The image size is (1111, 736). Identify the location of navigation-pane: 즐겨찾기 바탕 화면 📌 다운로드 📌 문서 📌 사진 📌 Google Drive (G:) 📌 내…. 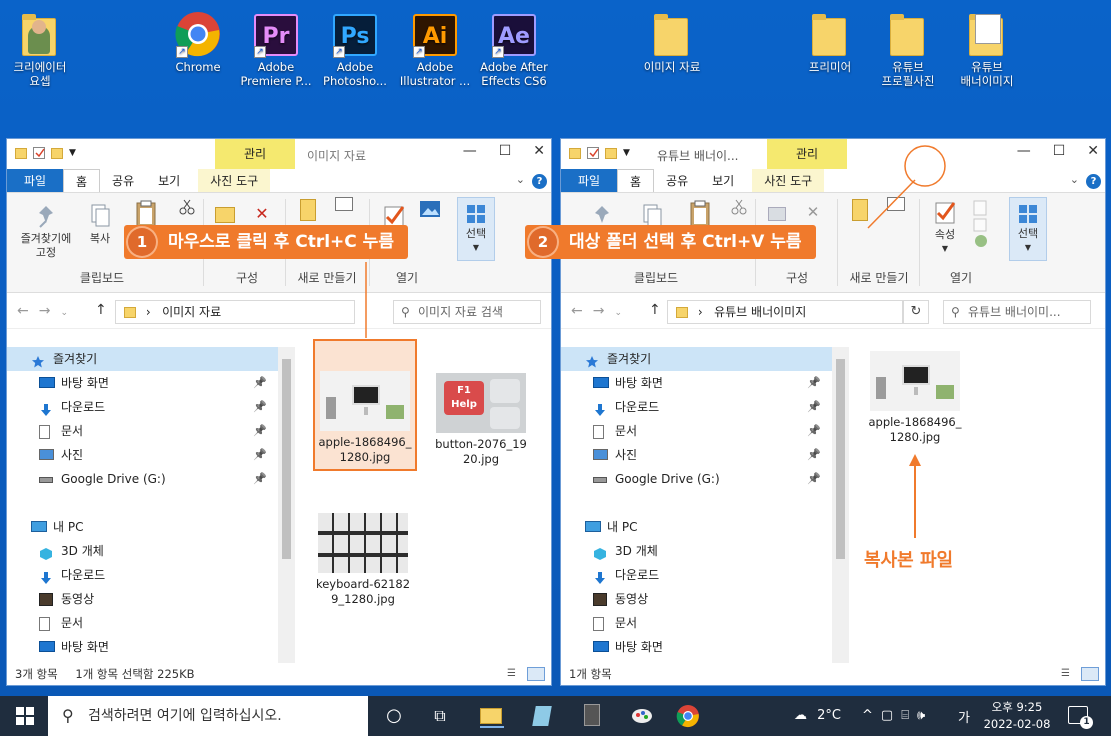
(147, 505).